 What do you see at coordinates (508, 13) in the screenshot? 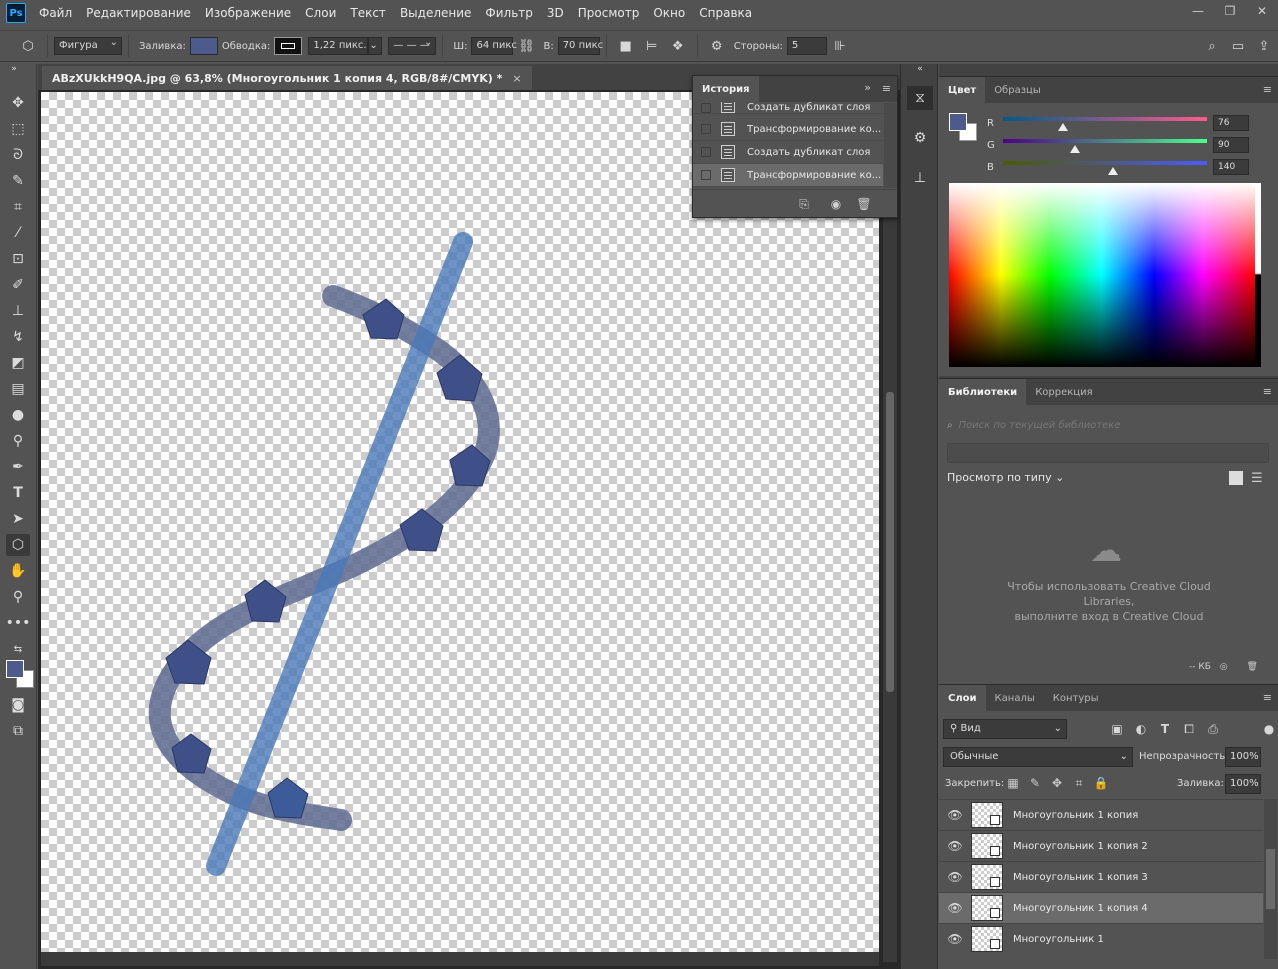
I see `menu-filter: Фильтр` at bounding box center [508, 13].